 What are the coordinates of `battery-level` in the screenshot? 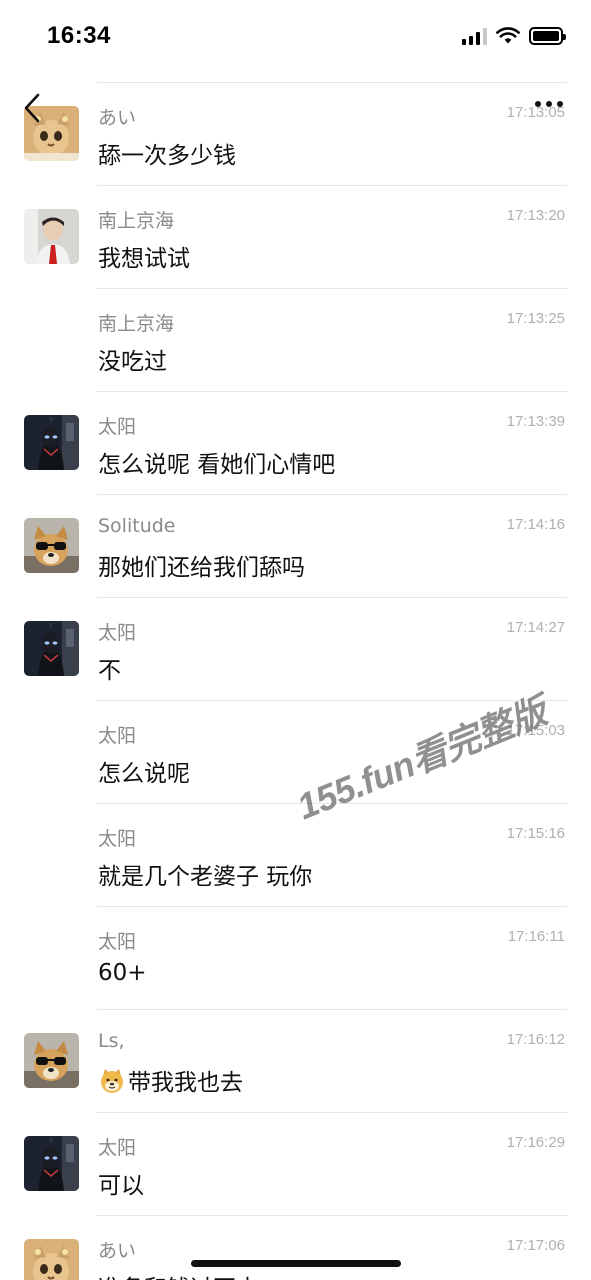 It's located at (546, 36).